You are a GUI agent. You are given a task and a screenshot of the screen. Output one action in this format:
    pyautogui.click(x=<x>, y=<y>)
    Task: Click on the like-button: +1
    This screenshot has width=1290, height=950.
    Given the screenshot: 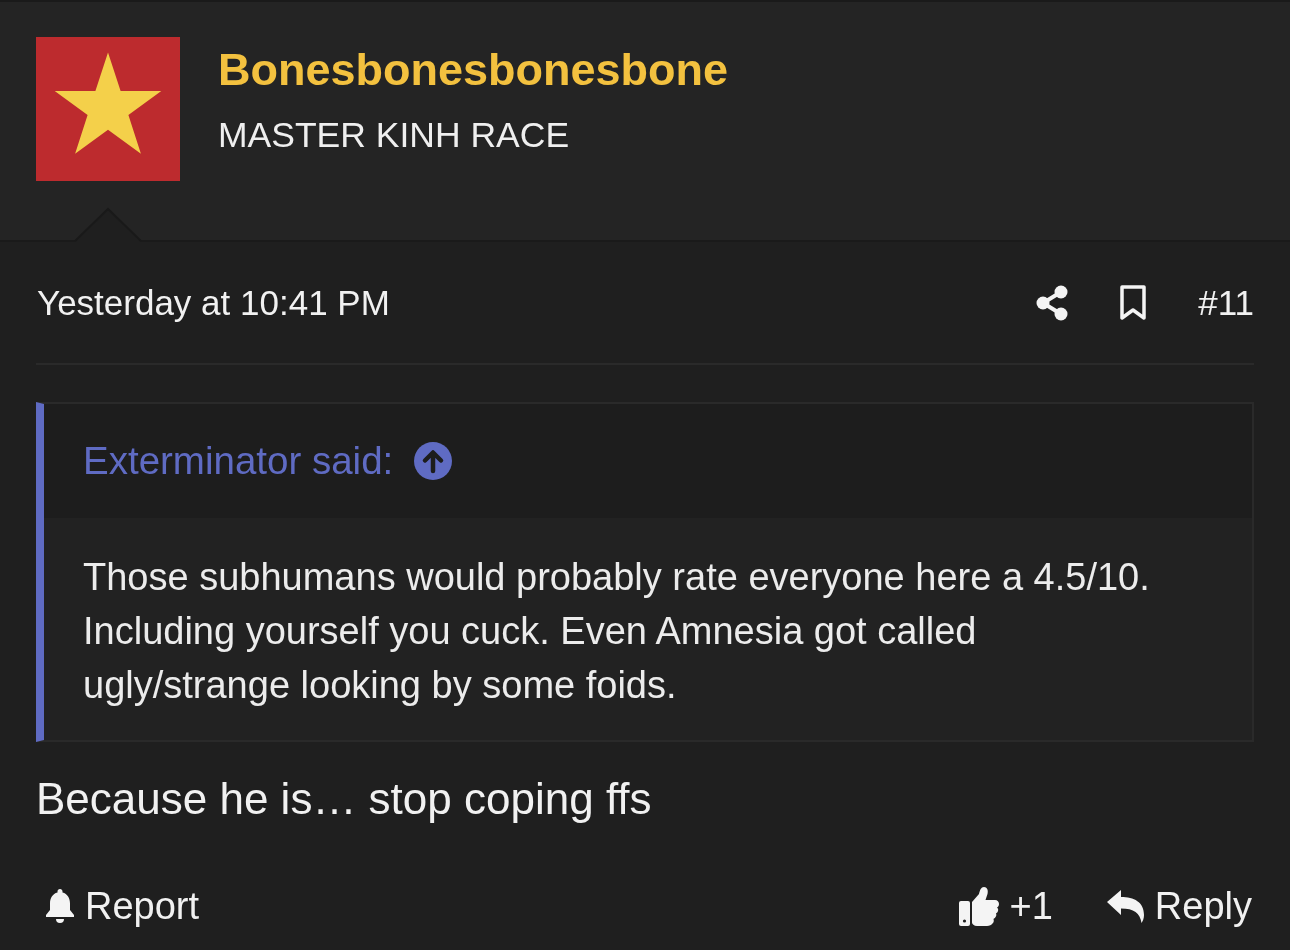 What is the action you would take?
    pyautogui.click(x=1005, y=906)
    